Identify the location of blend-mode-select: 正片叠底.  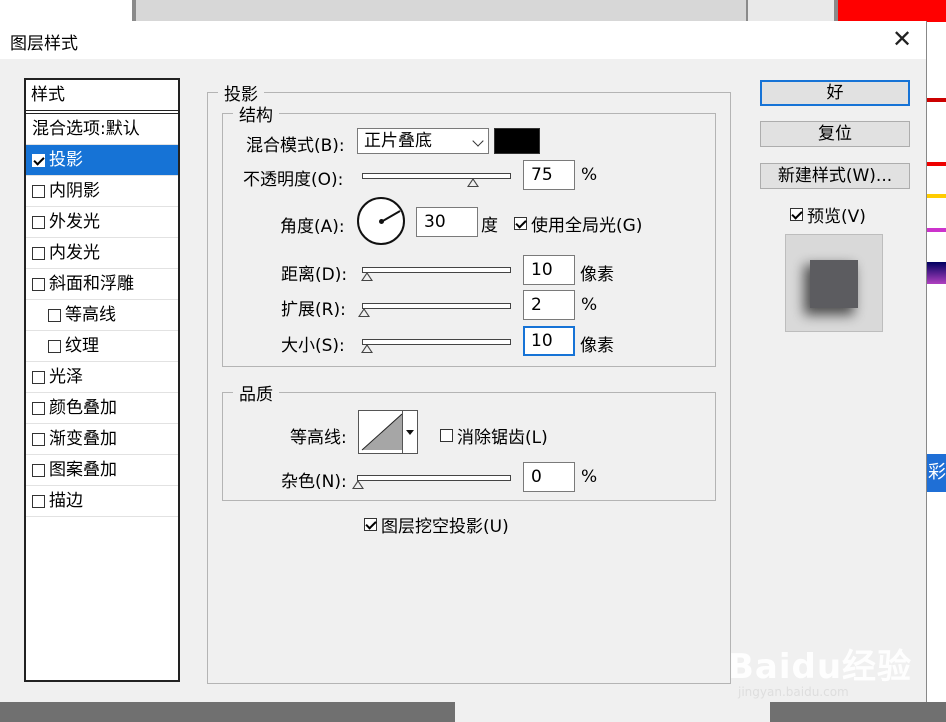
(423, 141).